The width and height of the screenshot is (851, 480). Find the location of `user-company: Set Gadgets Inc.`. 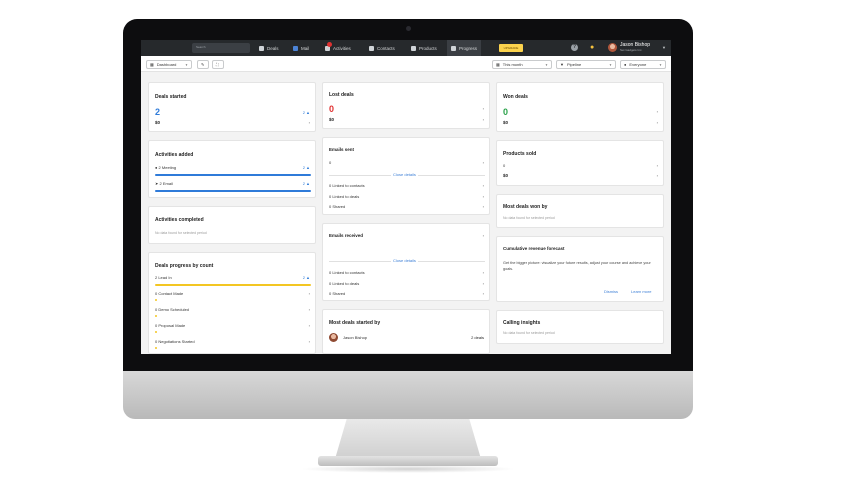

user-company: Set Gadgets Inc. is located at coordinates (631, 50).